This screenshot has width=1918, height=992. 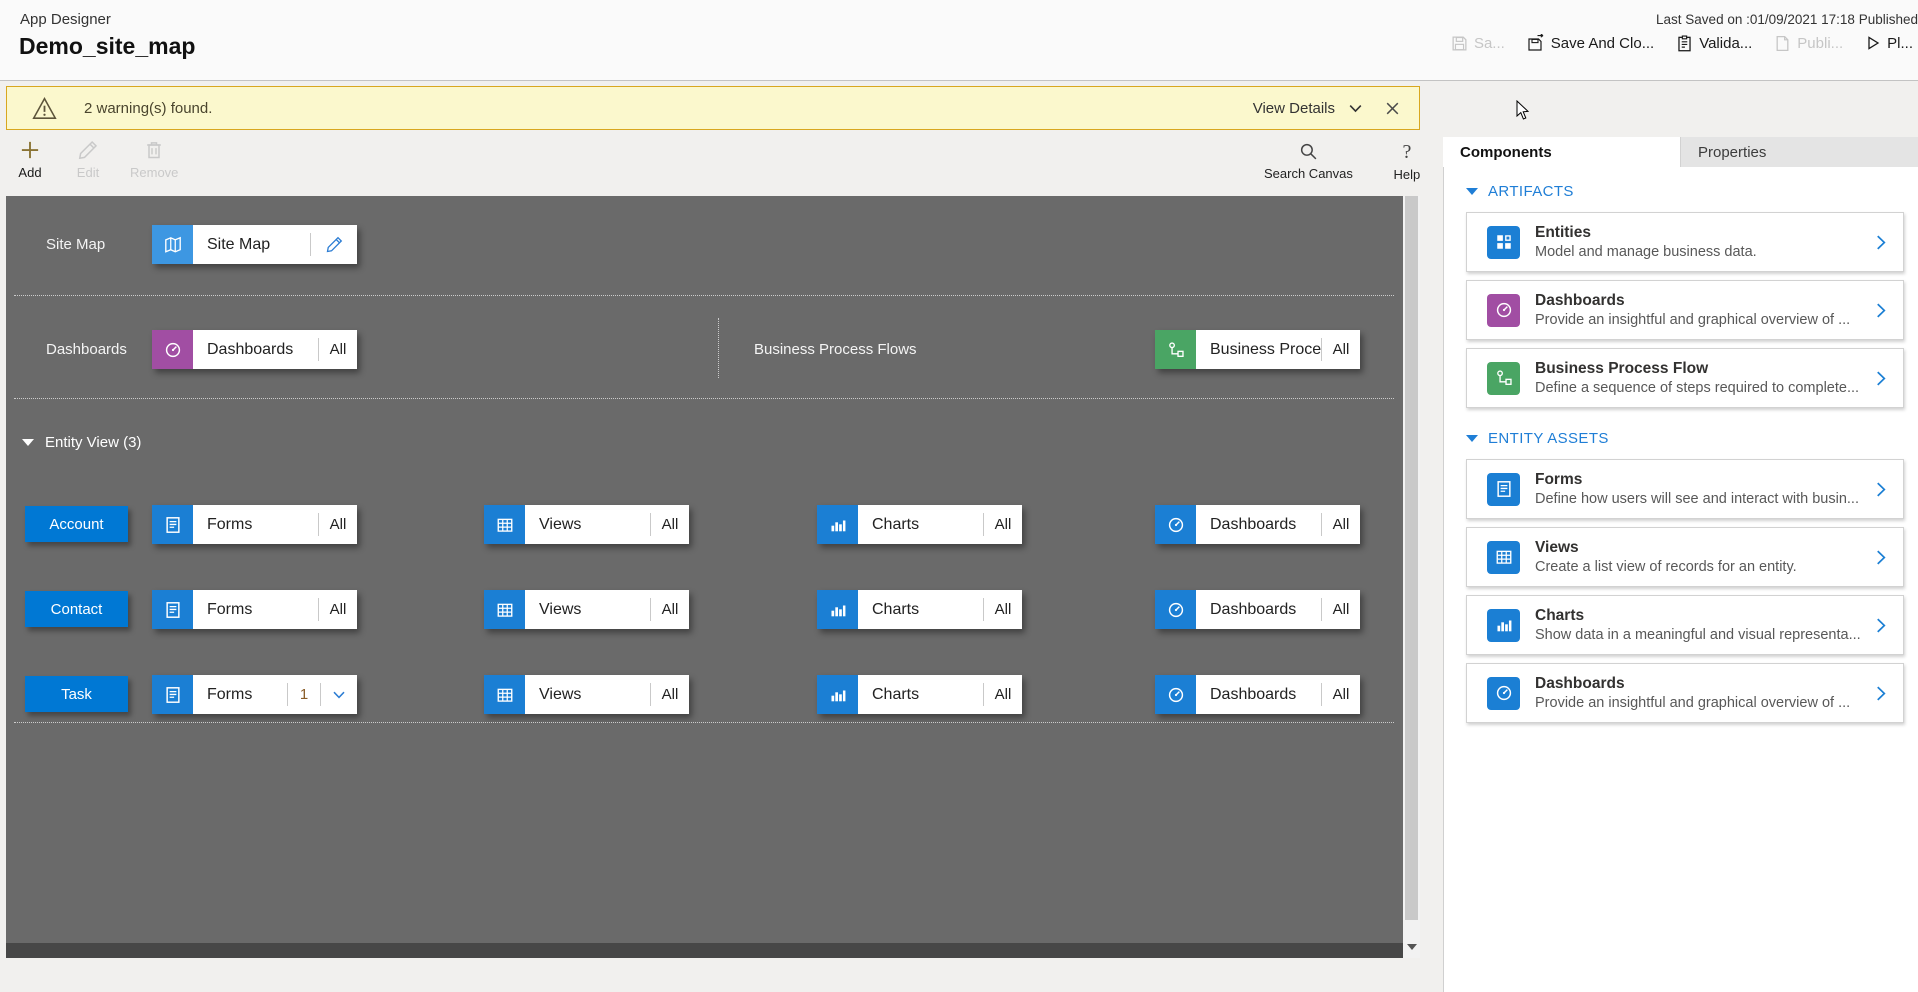 I want to click on entity-button-account: Account, so click(x=76, y=524).